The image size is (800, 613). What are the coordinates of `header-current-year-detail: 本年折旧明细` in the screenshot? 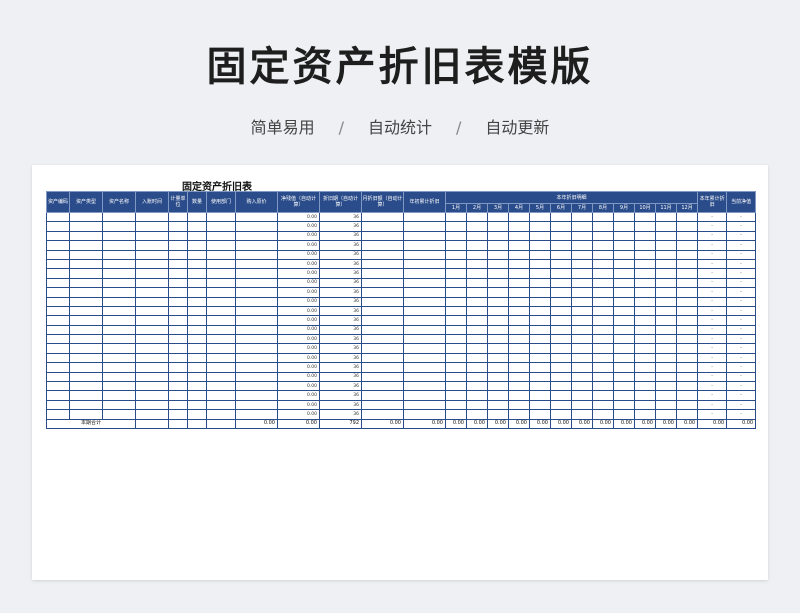 It's located at (571, 197).